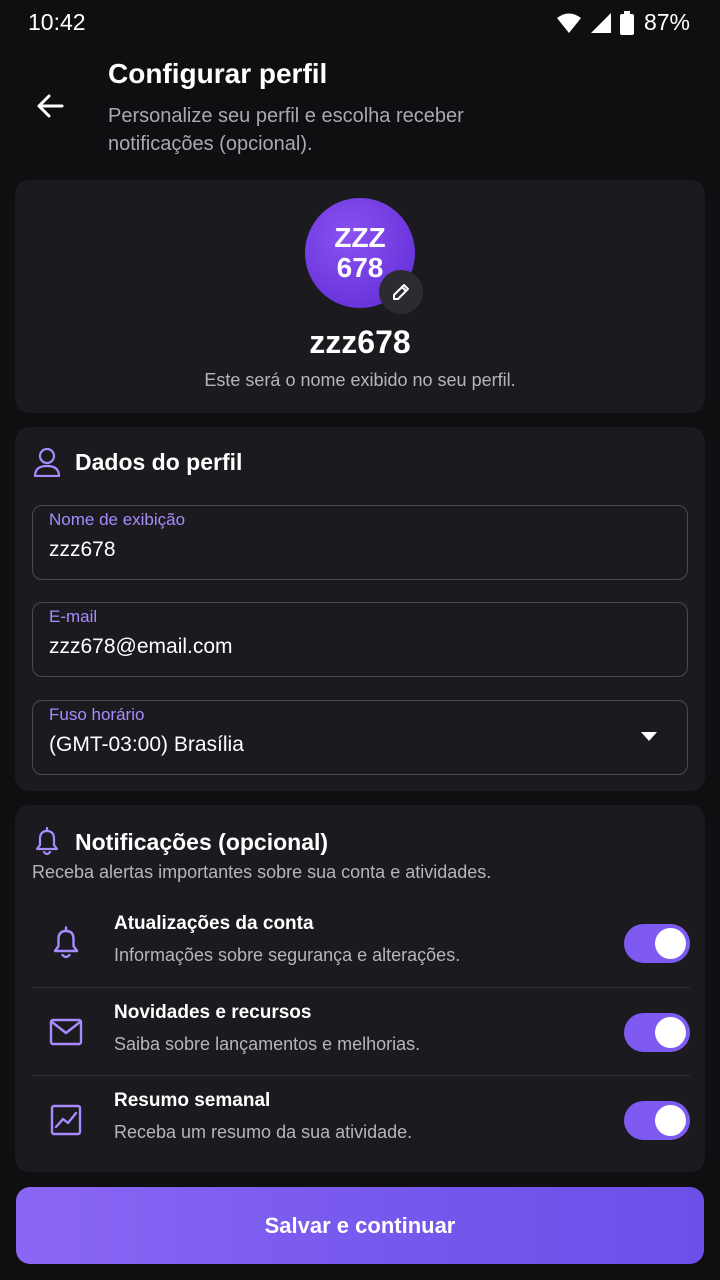 The image size is (720, 1280). What do you see at coordinates (360, 542) in the screenshot?
I see `display-name-field: Nome de exibição zzz678` at bounding box center [360, 542].